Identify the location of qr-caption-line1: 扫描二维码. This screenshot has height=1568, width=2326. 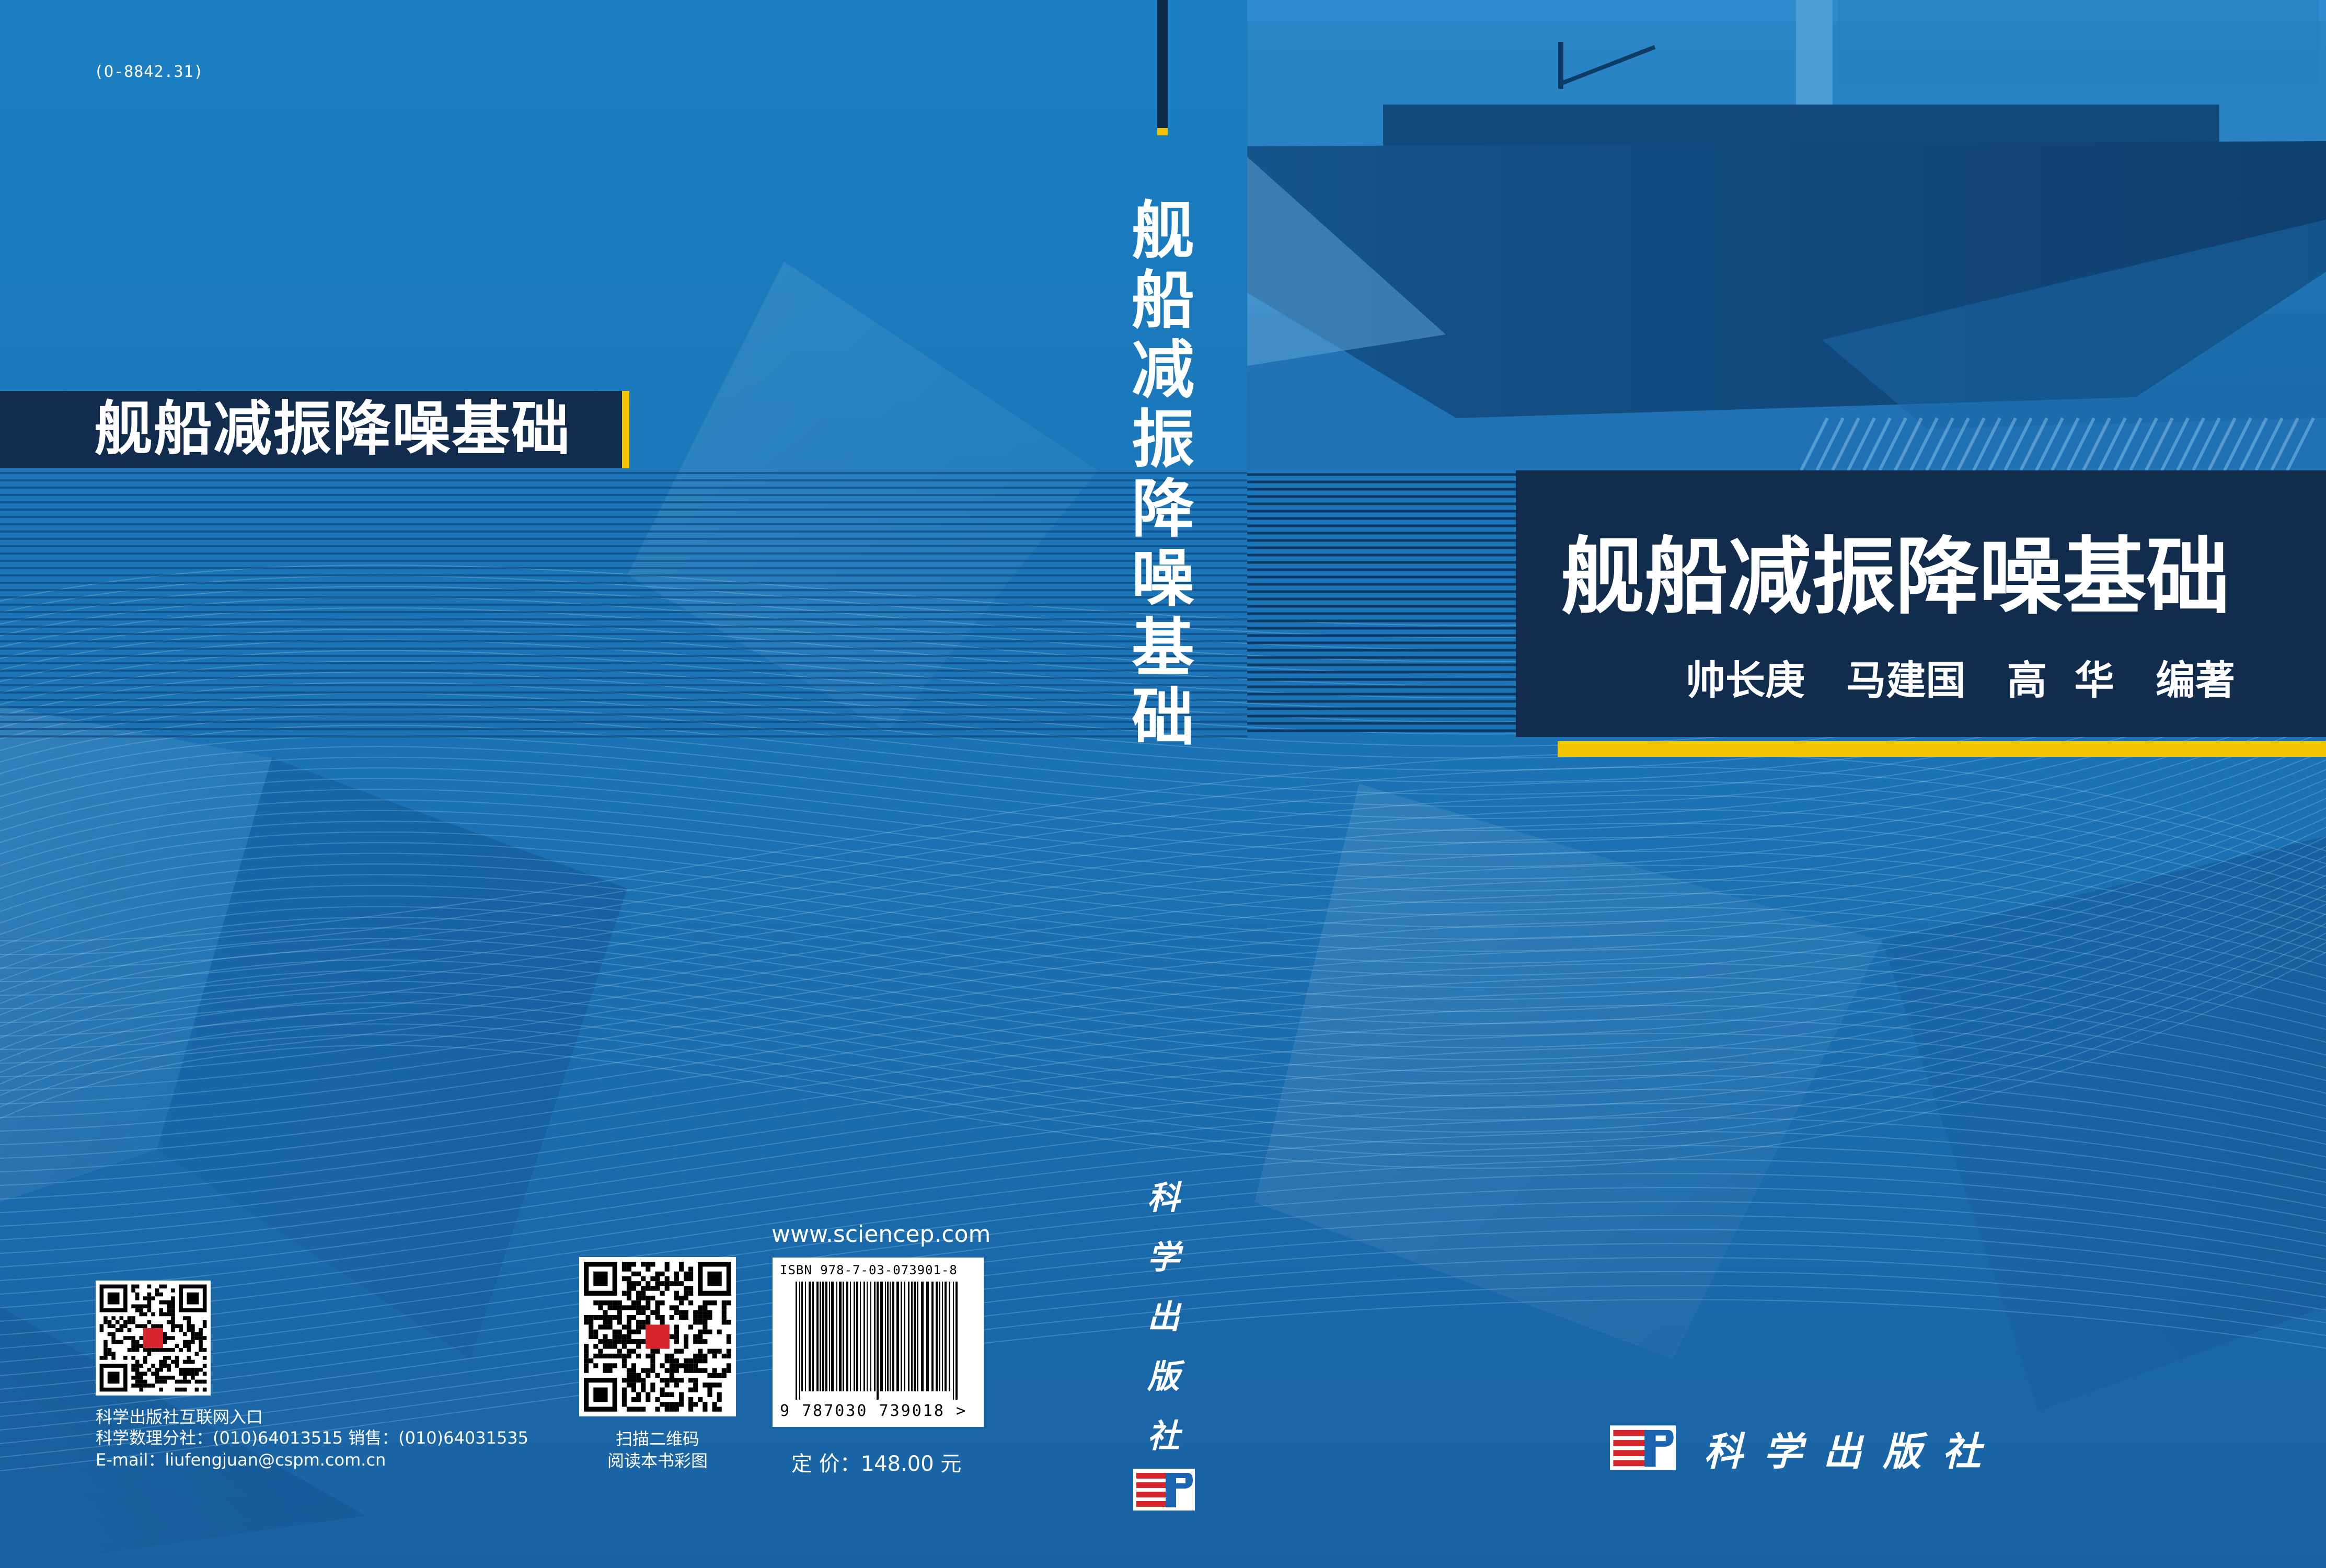
(657, 1439).